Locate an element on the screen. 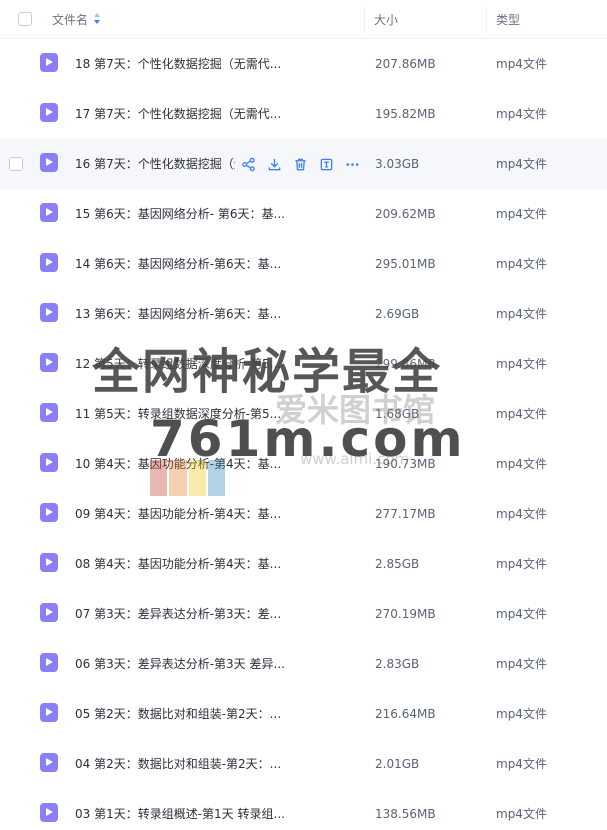 The width and height of the screenshot is (607, 830). column-header-size-label: 大小 is located at coordinates (386, 19).